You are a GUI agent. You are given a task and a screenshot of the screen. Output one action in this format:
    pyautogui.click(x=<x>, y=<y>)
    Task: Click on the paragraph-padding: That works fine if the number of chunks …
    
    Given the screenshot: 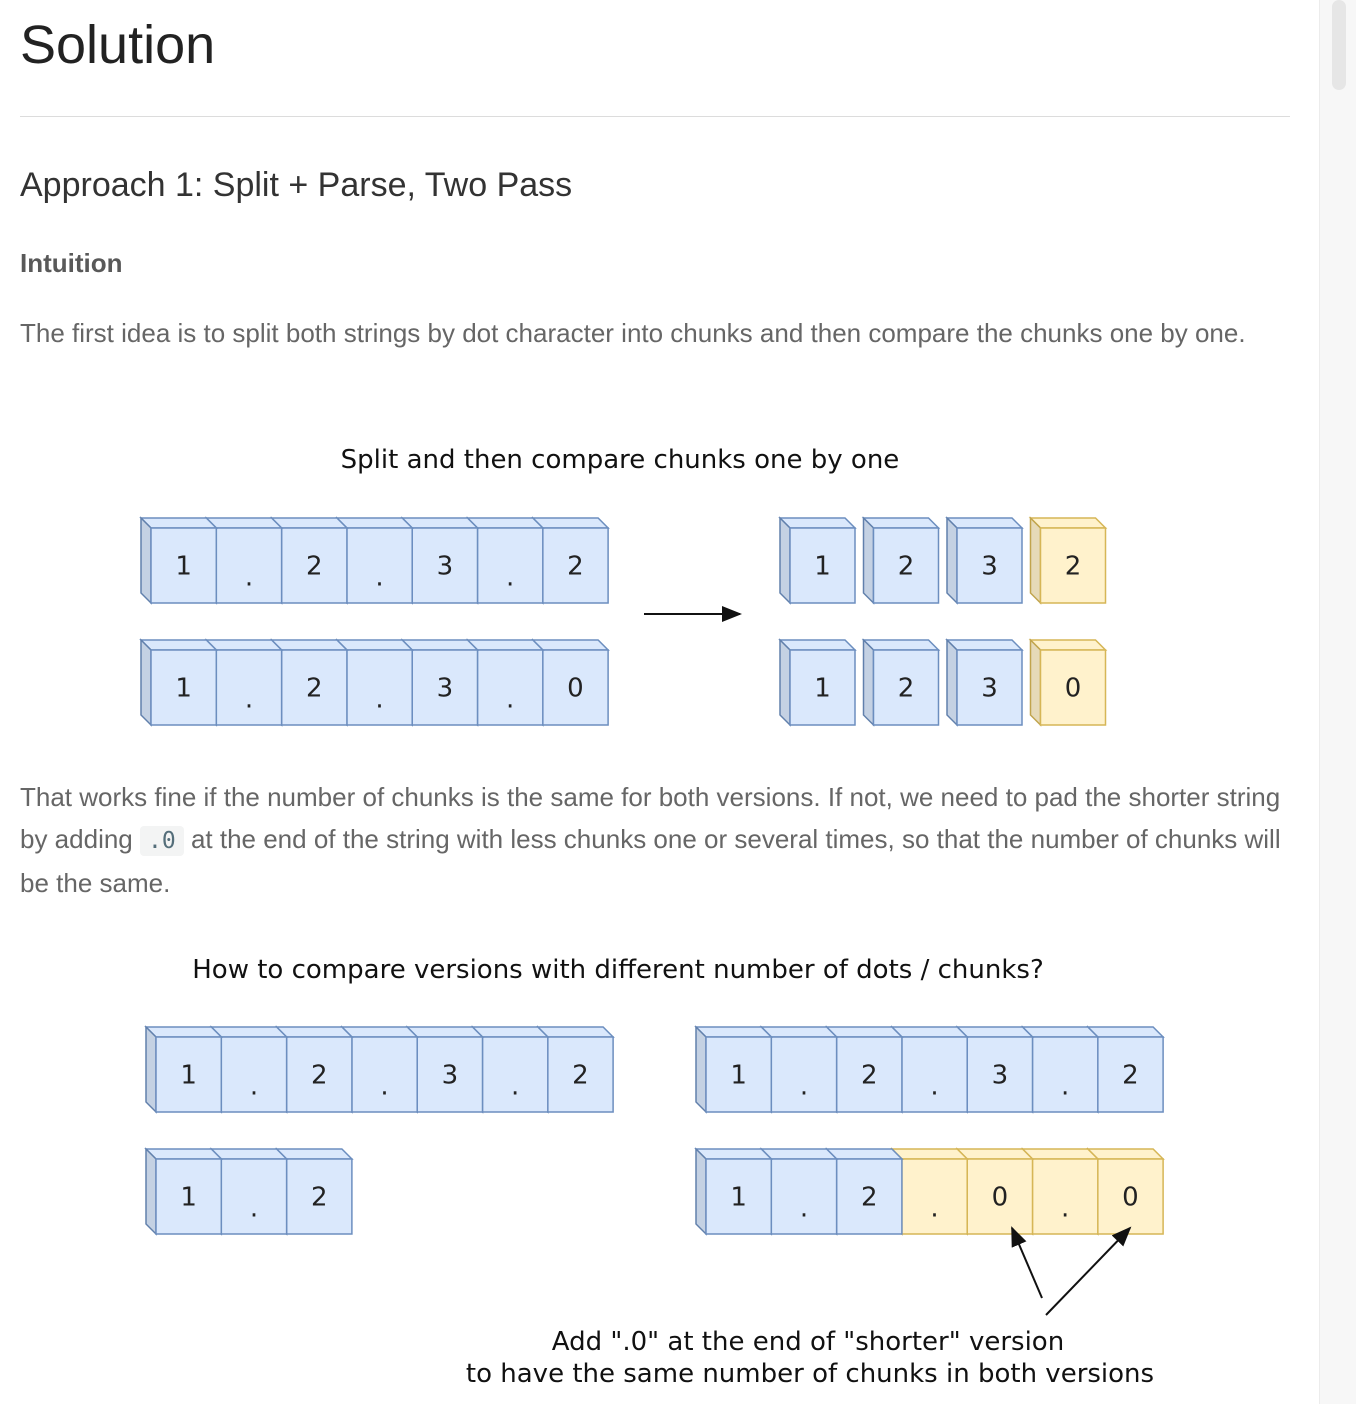 What is the action you would take?
    pyautogui.click(x=655, y=840)
    